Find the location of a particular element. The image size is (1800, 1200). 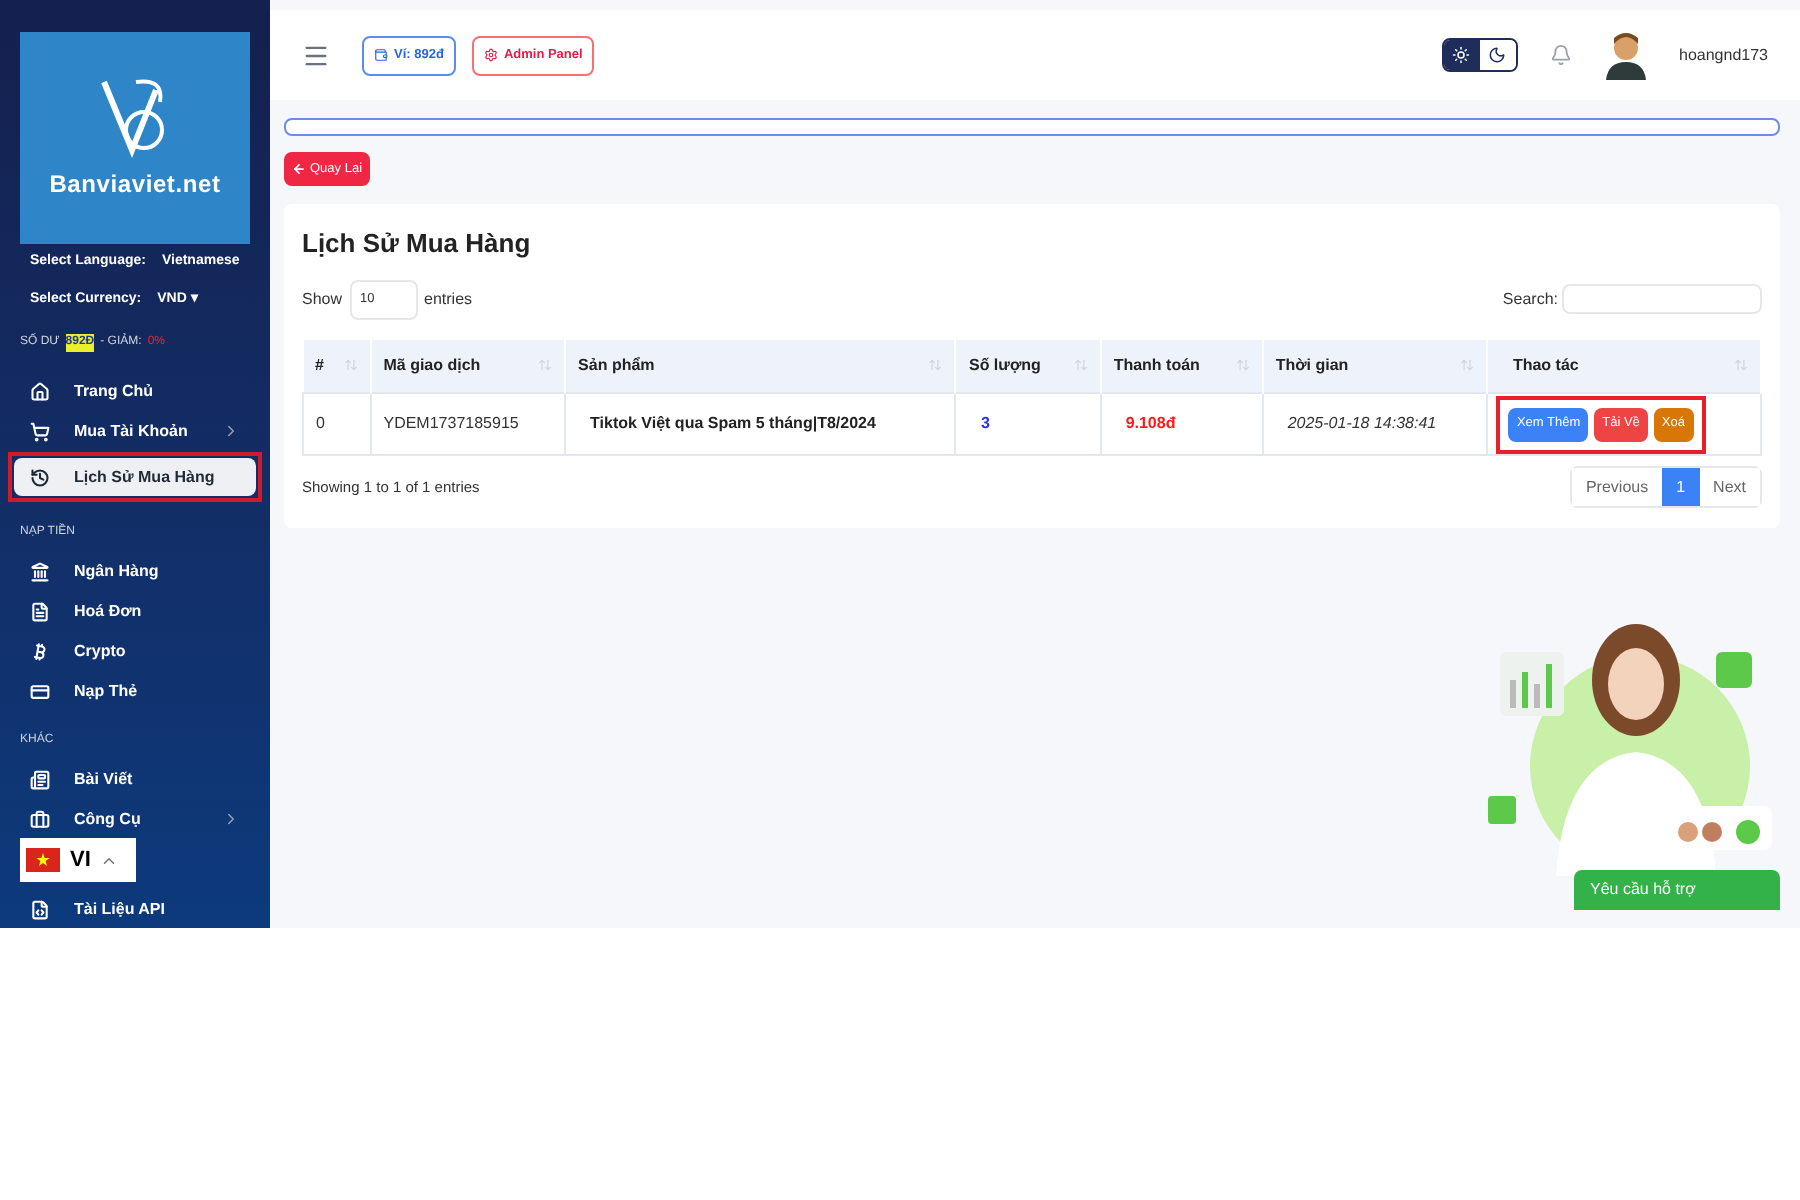

column-header: Thanh toán is located at coordinates (1181, 366).